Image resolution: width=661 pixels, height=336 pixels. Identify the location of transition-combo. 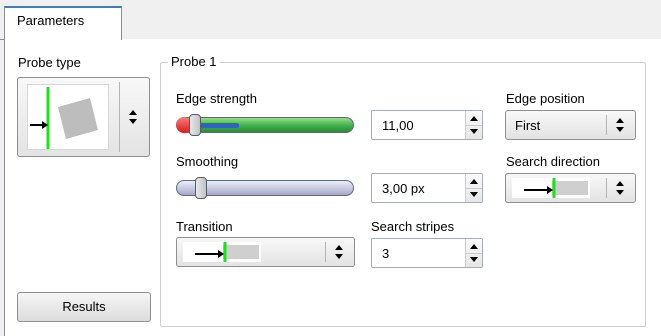
(265, 252).